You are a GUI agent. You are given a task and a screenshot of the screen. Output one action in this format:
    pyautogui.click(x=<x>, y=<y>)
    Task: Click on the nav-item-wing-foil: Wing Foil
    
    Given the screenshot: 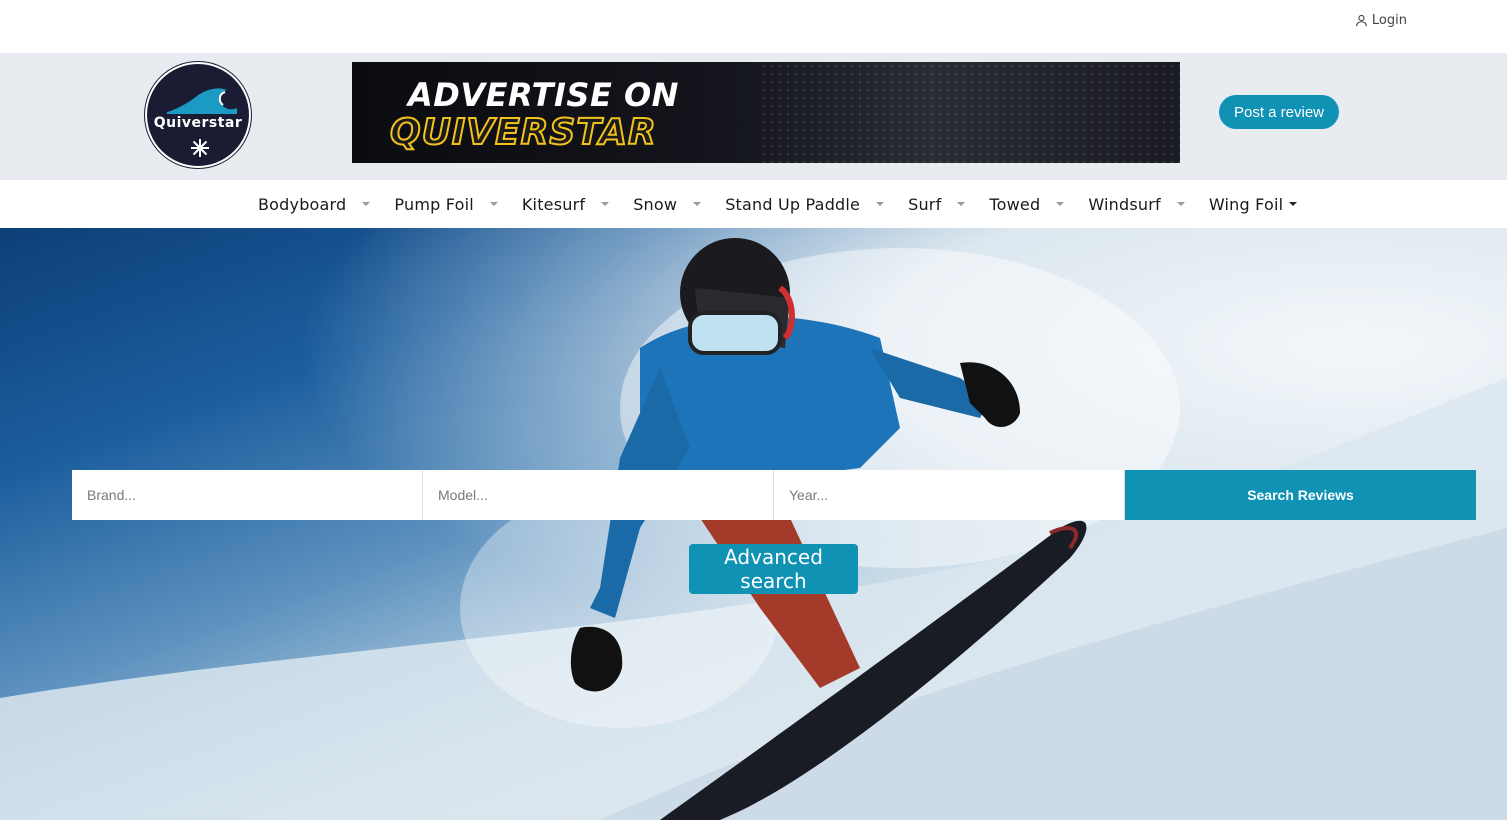 What is the action you would take?
    pyautogui.click(x=1257, y=204)
    